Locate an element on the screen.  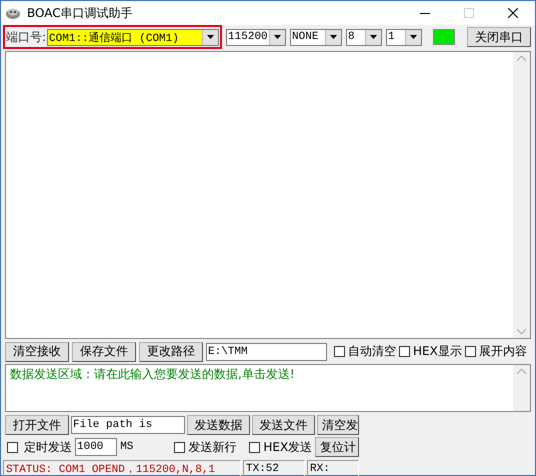
file-path-field: File path is is located at coordinates (128, 425).